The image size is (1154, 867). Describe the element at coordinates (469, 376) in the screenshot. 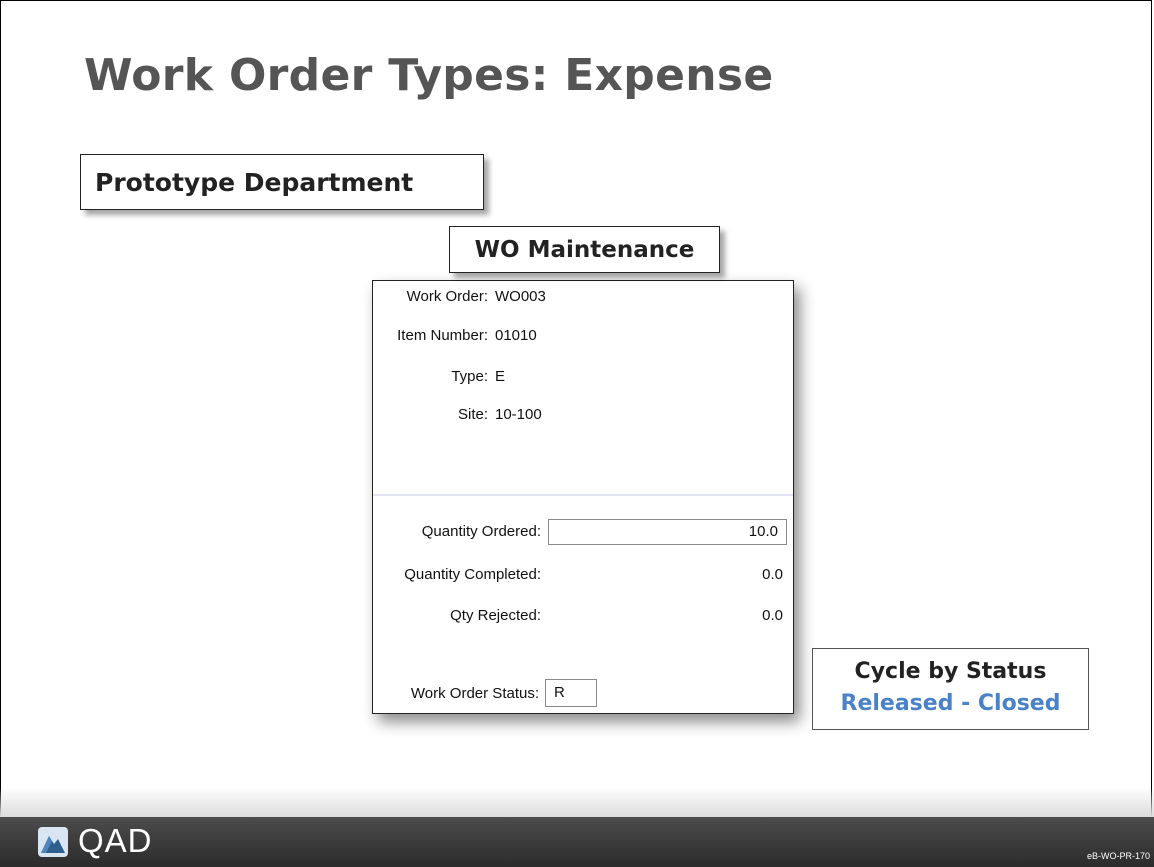

I see `type-label: Type:` at that location.